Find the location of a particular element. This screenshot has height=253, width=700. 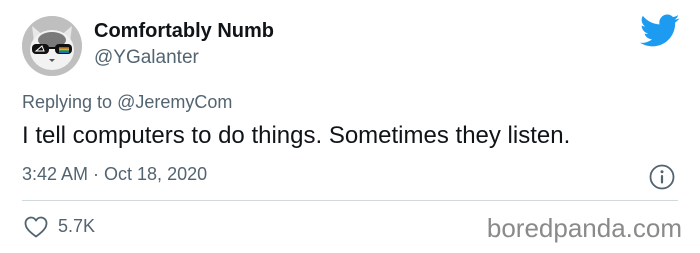

reply-context-prefix: Replying to is located at coordinates (67, 102).